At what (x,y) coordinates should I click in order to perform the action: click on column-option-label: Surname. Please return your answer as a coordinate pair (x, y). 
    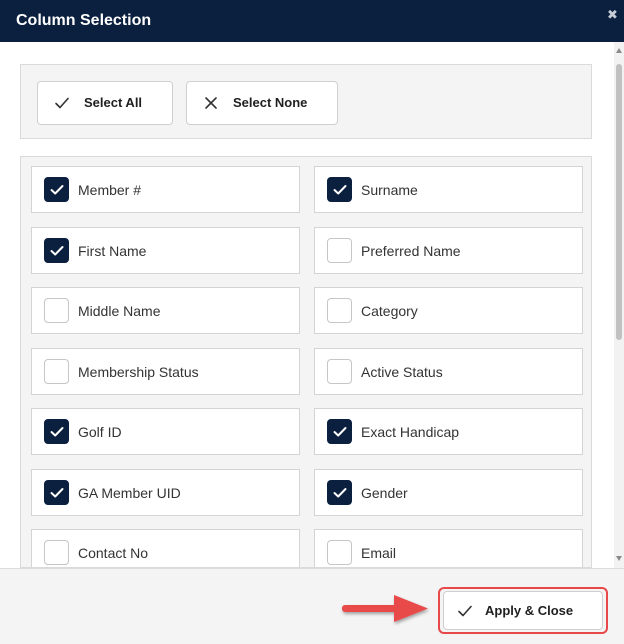
    Looking at the image, I should click on (389, 190).